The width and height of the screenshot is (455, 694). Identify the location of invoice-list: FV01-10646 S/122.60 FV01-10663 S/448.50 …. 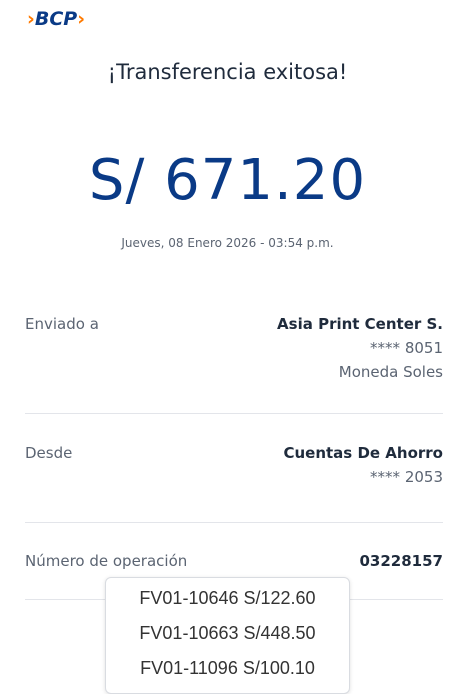
(227, 635).